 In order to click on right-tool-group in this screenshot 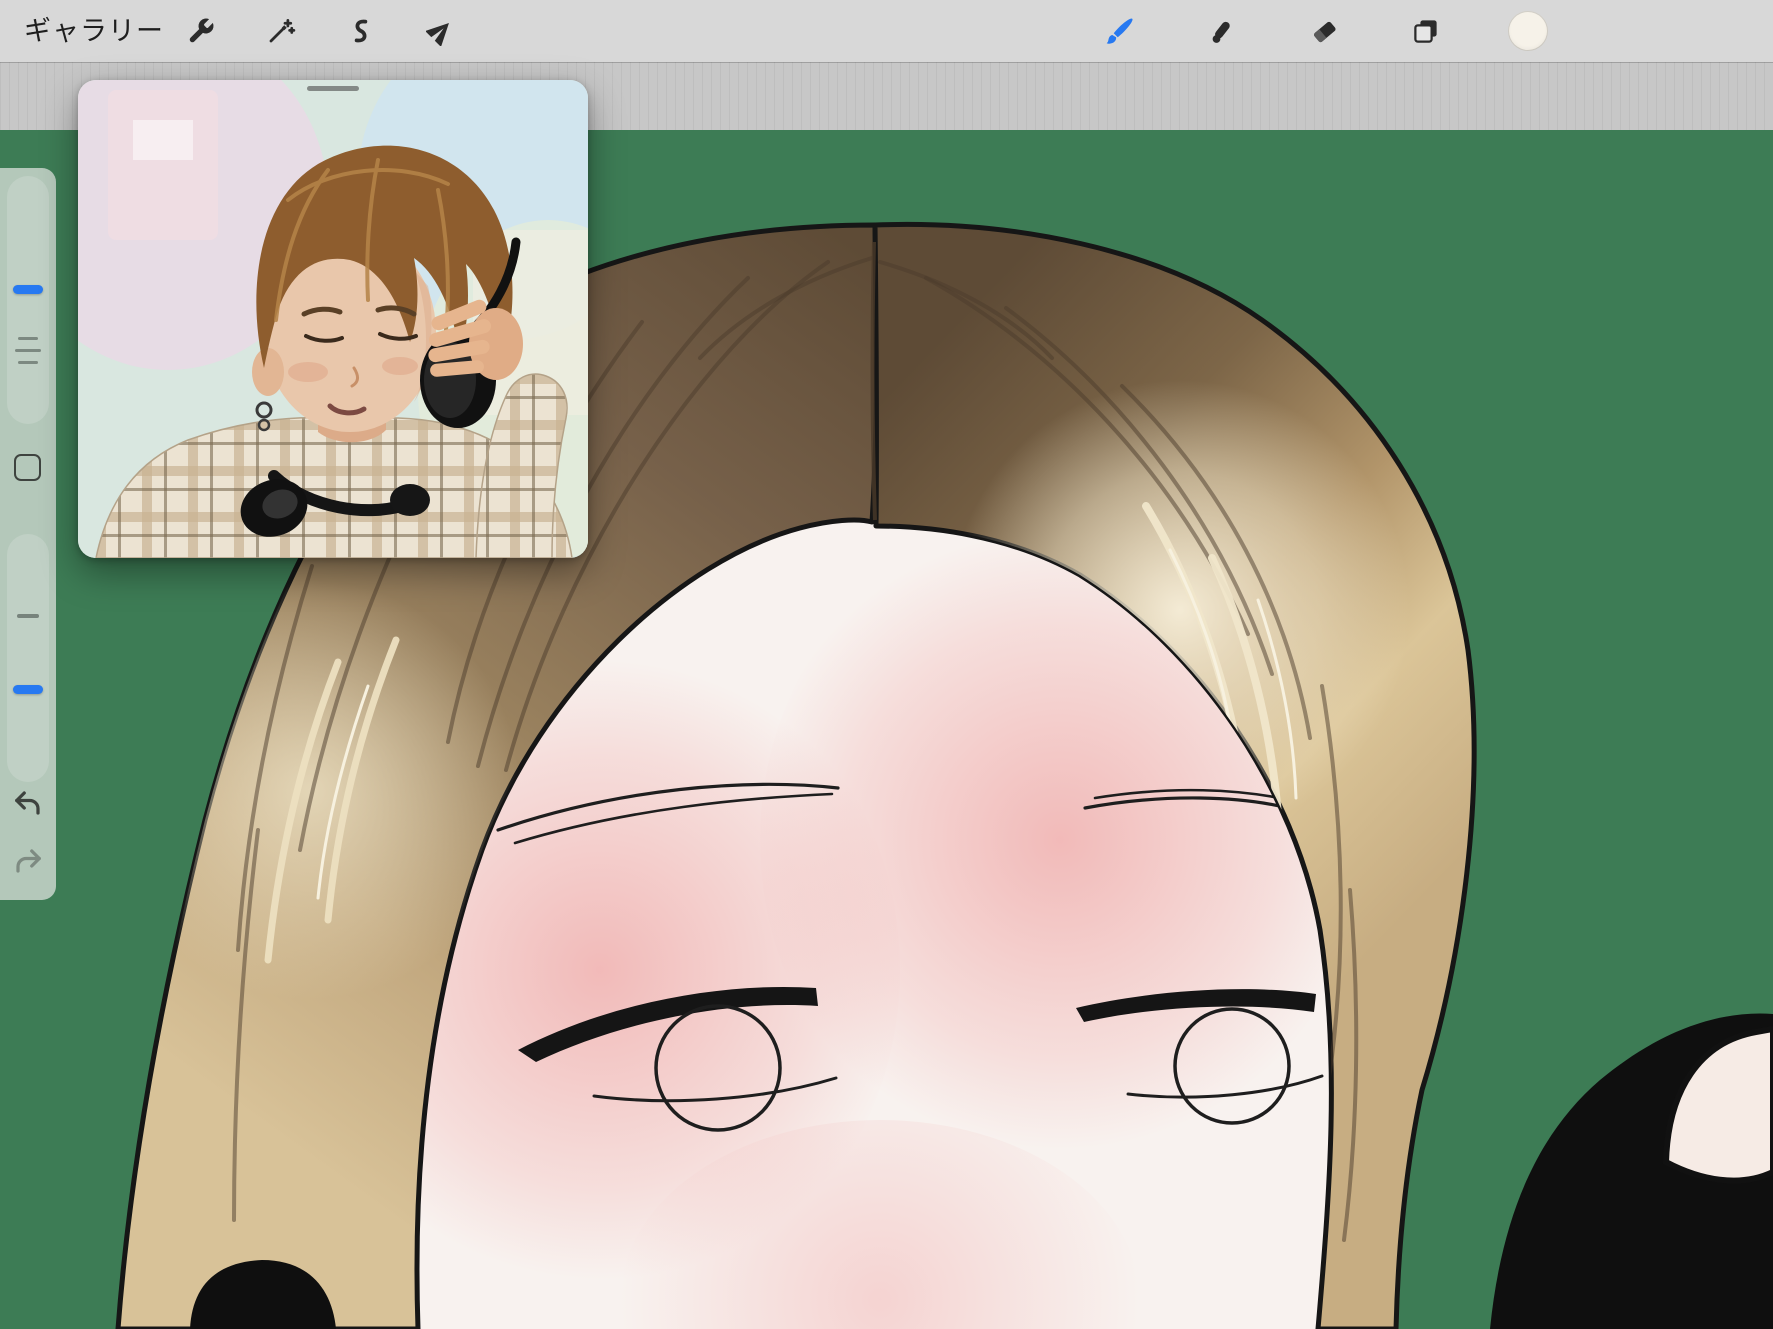, I will do `click(1324, 31)`.